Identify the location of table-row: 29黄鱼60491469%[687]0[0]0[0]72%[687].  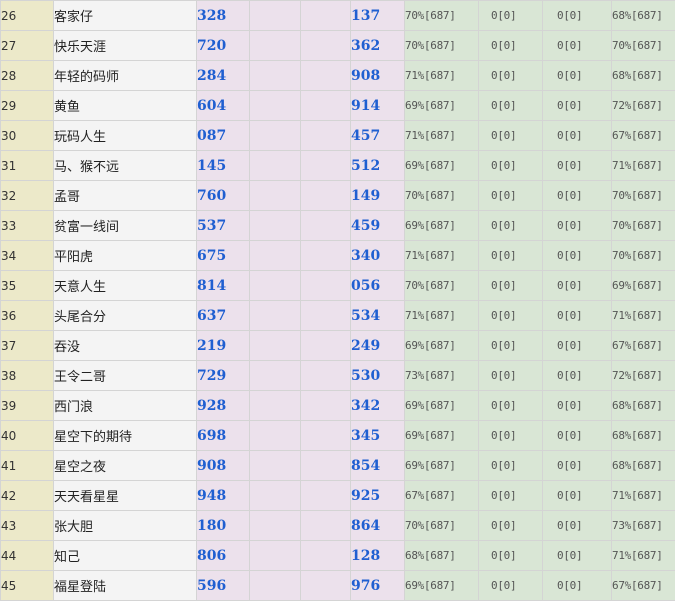
(338, 106).